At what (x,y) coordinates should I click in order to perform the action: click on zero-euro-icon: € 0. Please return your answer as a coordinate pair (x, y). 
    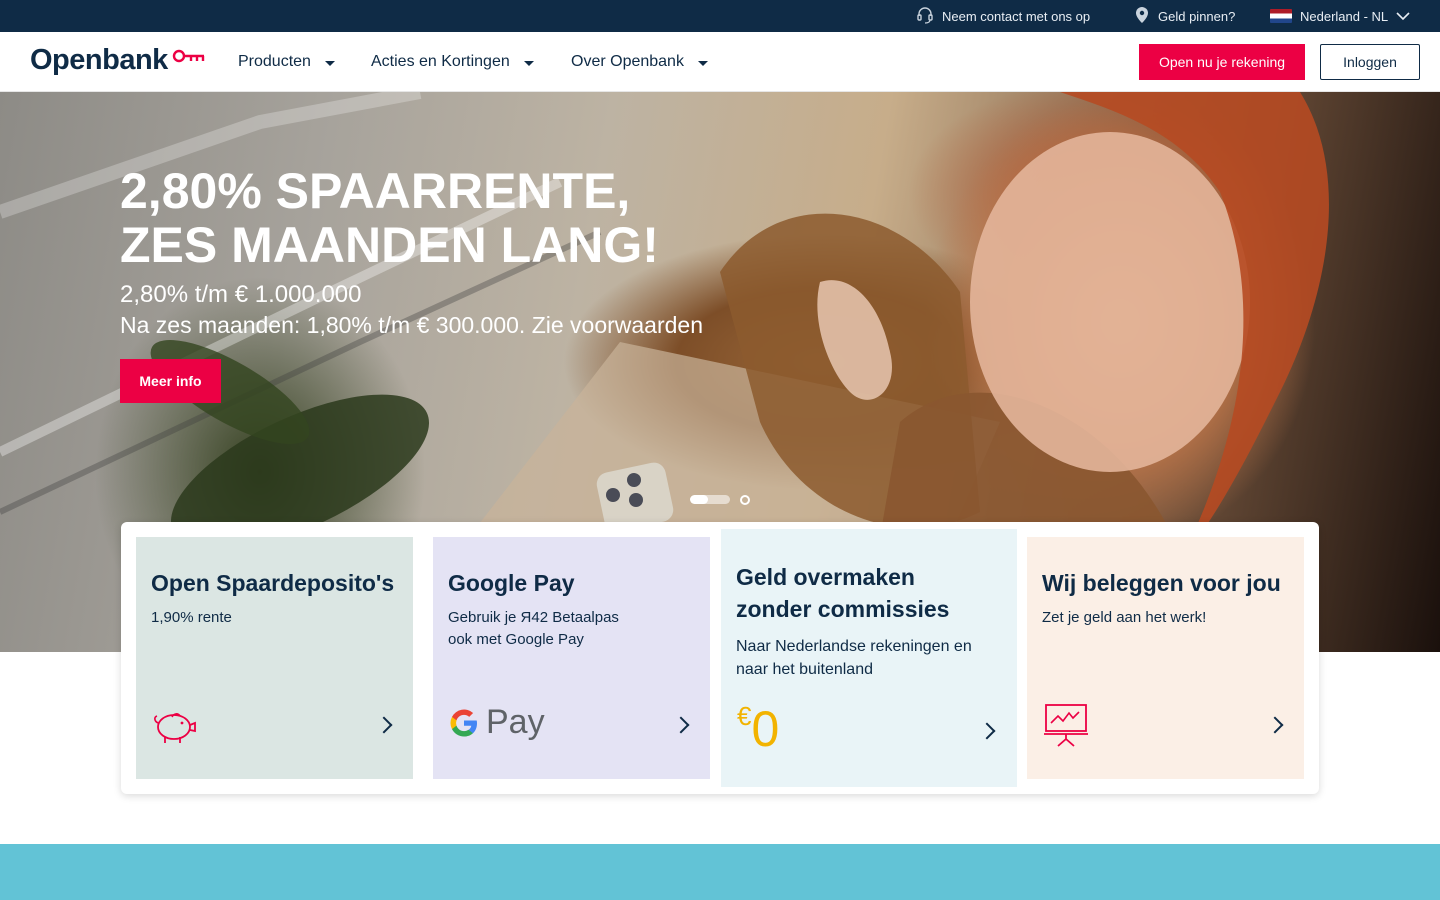
    Looking at the image, I should click on (758, 729).